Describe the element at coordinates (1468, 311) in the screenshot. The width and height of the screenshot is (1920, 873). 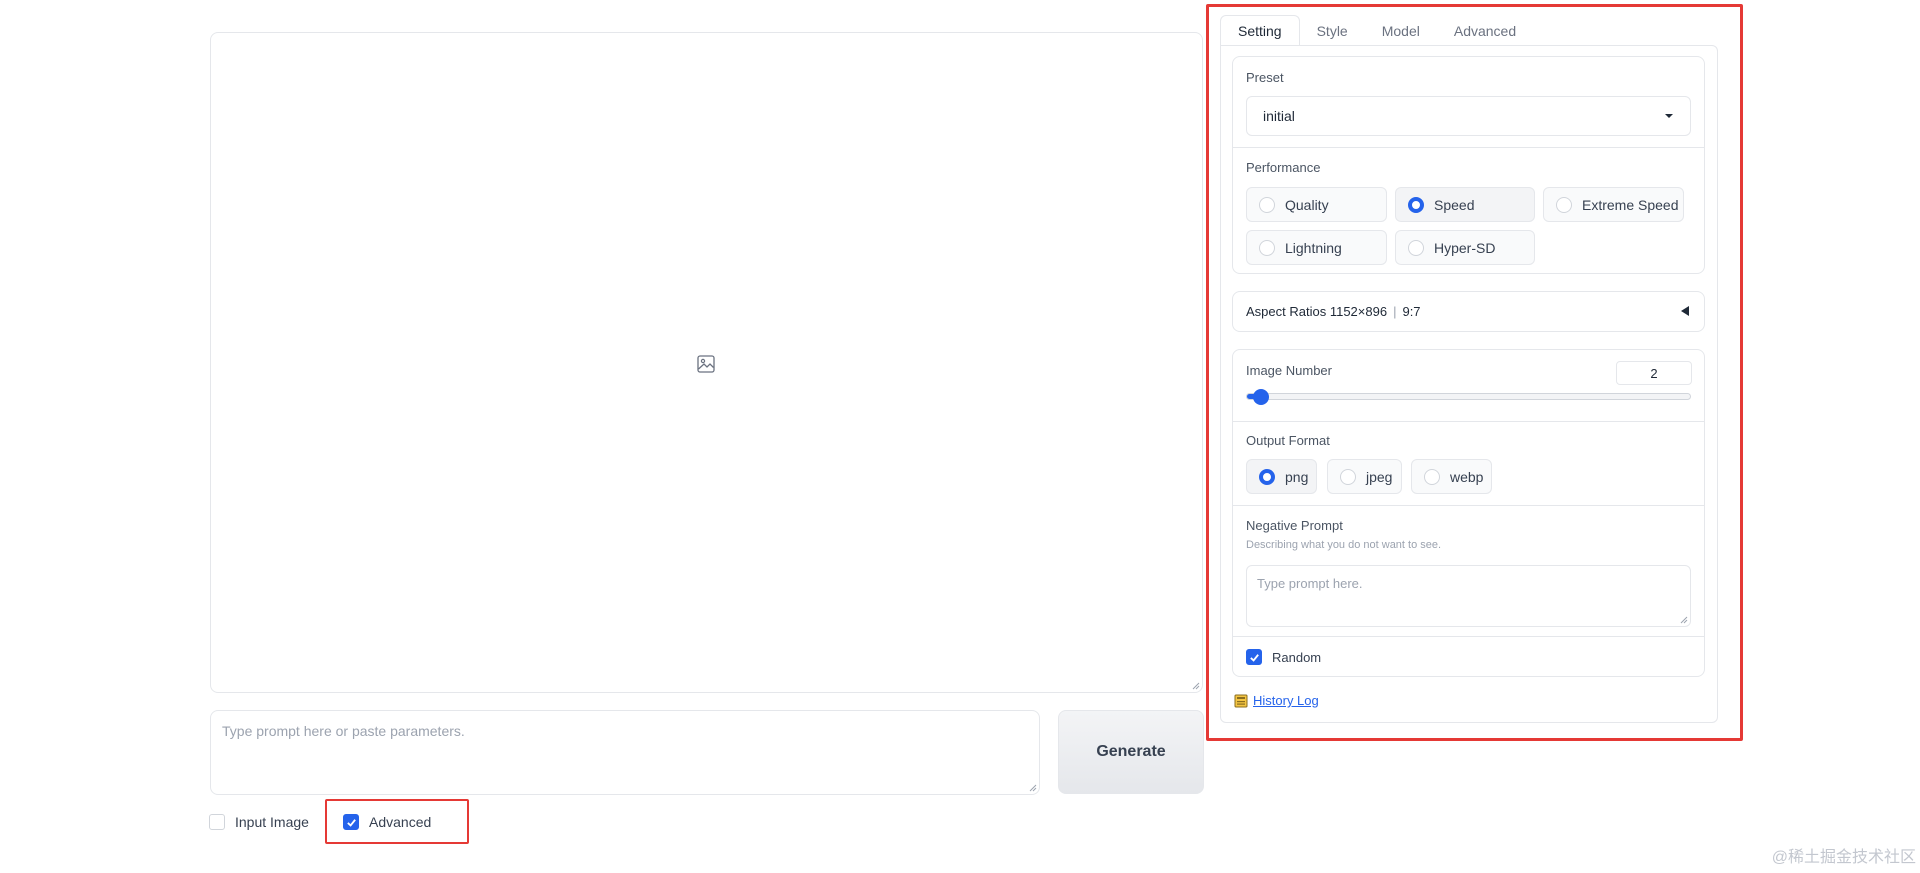
I see `aspect-ratios-accordion: Aspect Ratios 1152×896 | 9:7` at that location.